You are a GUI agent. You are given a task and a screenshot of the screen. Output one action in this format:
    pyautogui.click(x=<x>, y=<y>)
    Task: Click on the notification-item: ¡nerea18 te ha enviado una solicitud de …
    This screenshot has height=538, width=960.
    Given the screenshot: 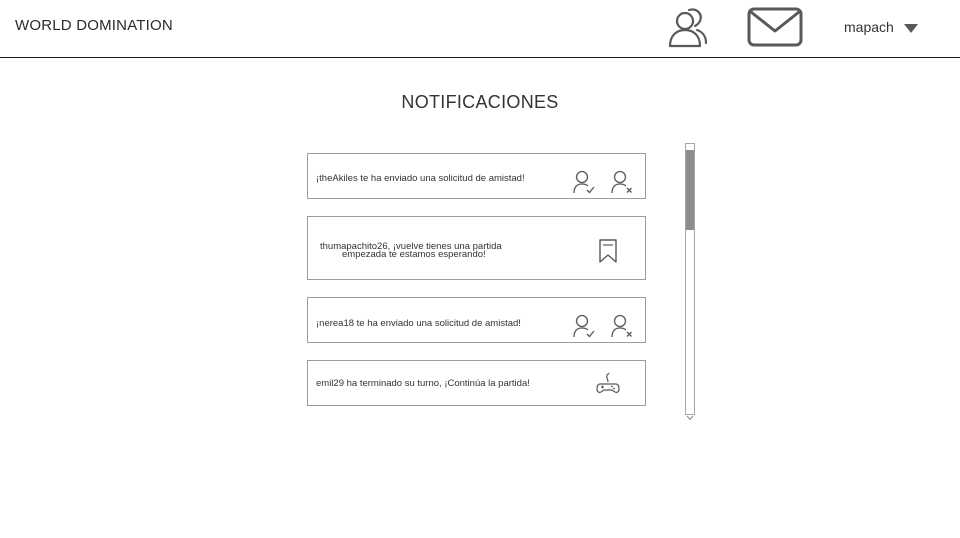 What is the action you would take?
    pyautogui.click(x=476, y=320)
    